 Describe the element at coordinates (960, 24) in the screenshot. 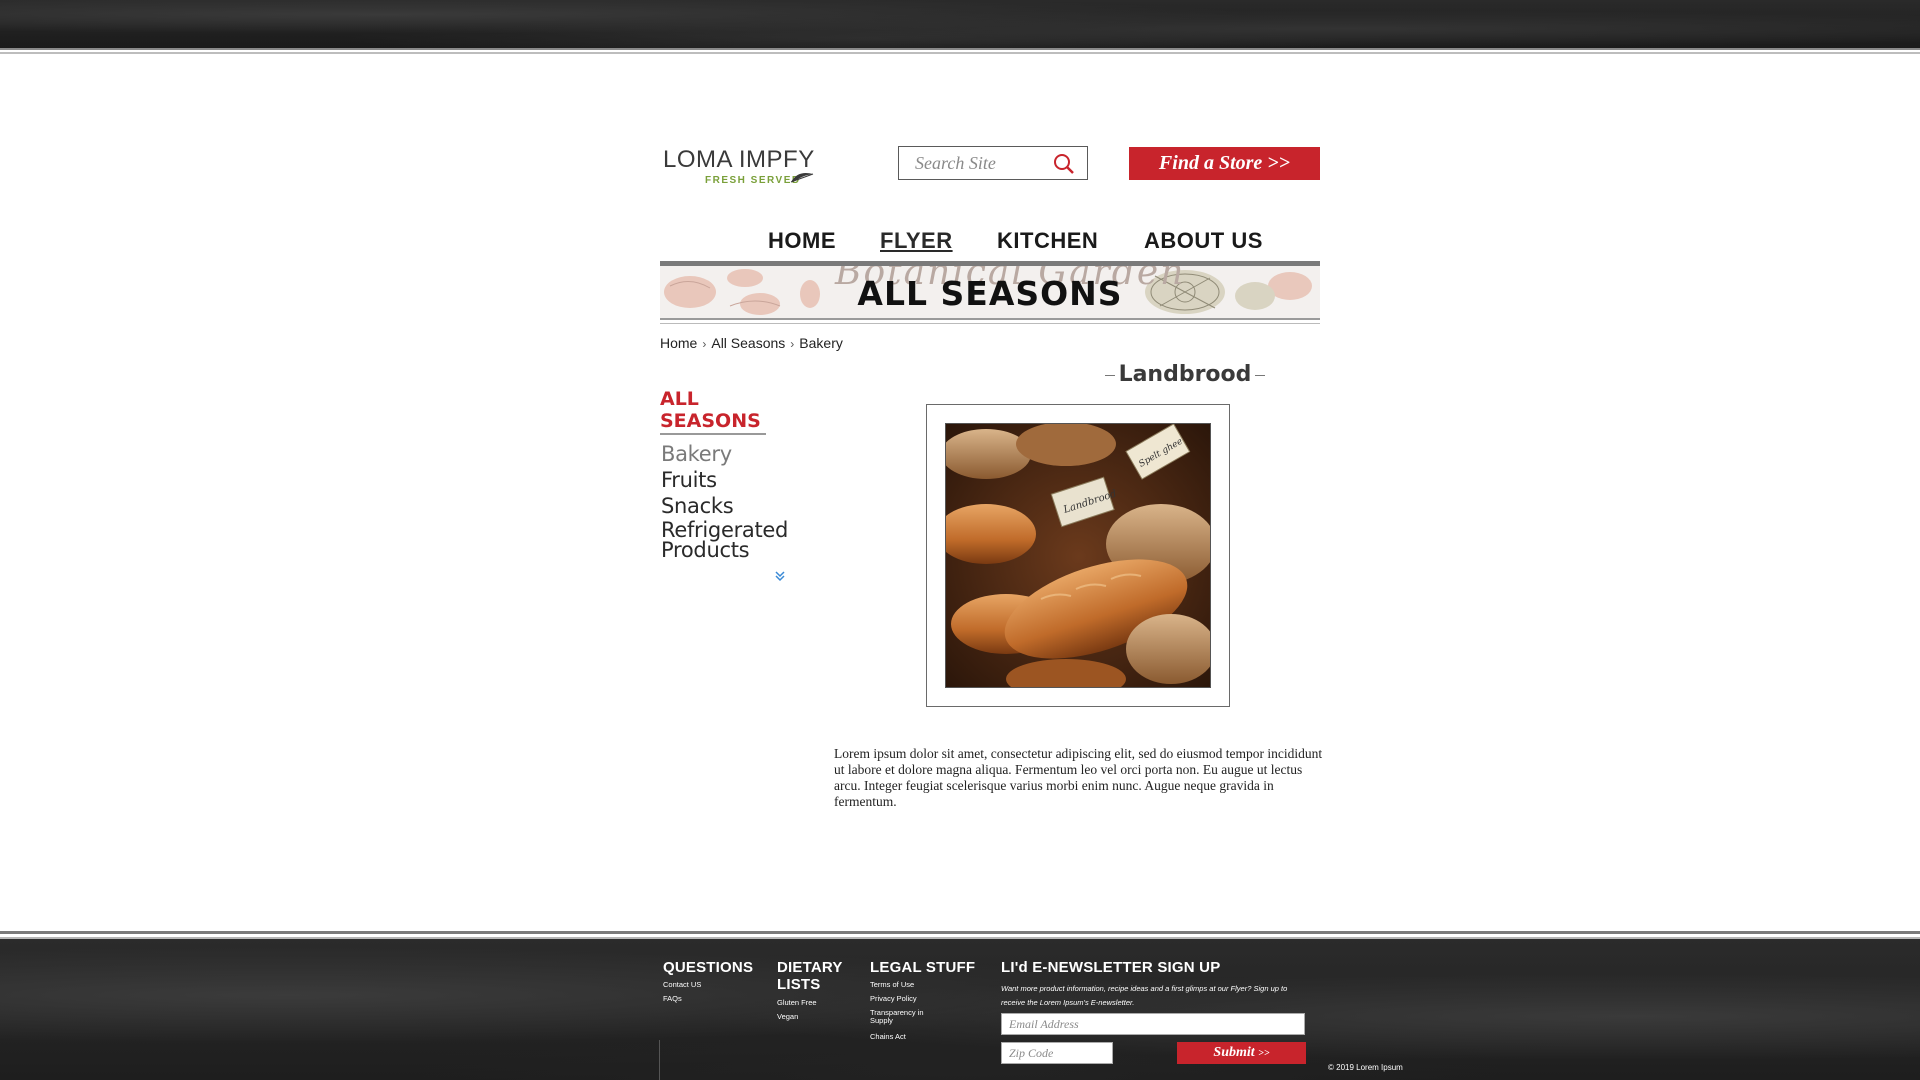

I see `top-decorative-band` at that location.